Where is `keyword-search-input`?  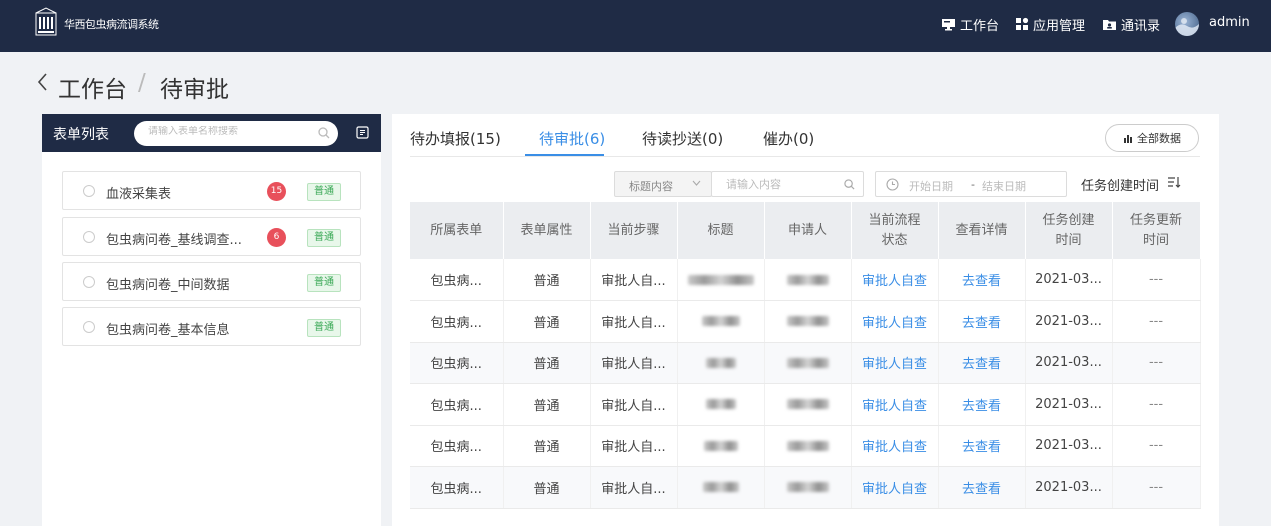 keyword-search-input is located at coordinates (781, 184).